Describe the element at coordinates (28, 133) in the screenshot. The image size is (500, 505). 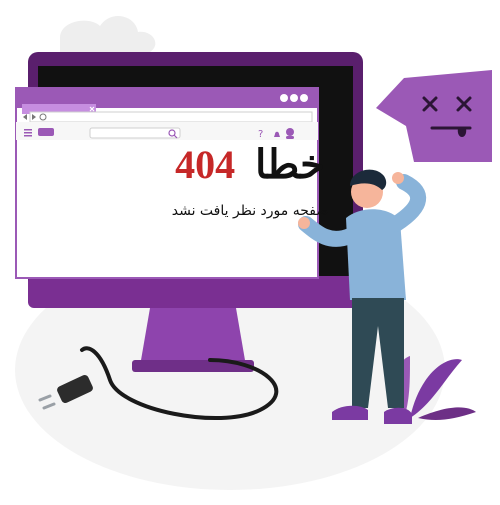
I see `menu-icon` at that location.